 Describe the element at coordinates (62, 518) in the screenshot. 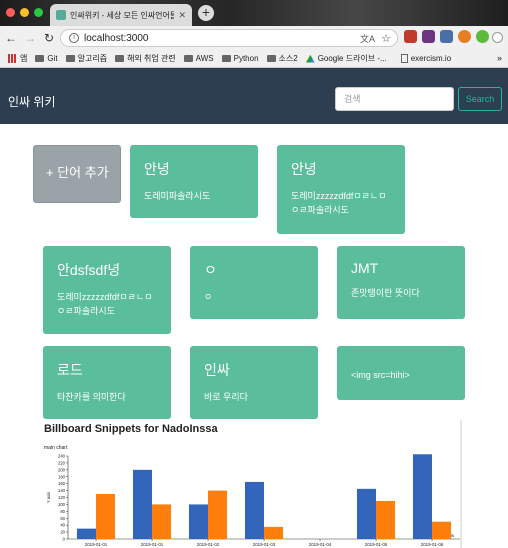

I see `y-tick-label: 60` at that location.